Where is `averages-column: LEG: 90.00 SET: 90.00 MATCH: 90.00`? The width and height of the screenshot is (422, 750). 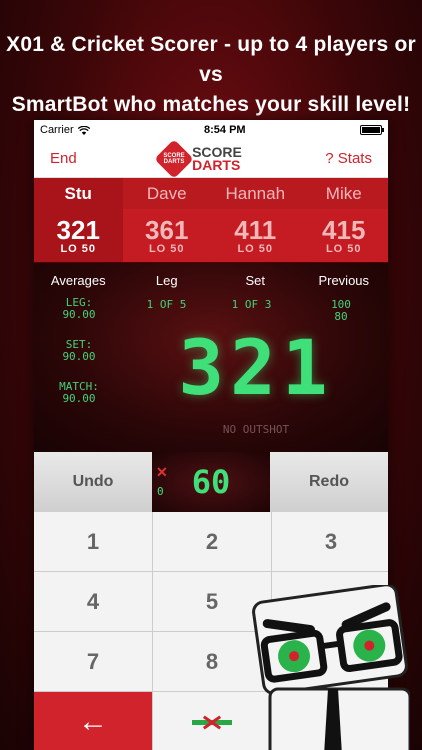
averages-column: LEG: 90.00 SET: 90.00 MATCH: 90.00 is located at coordinates (79, 356).